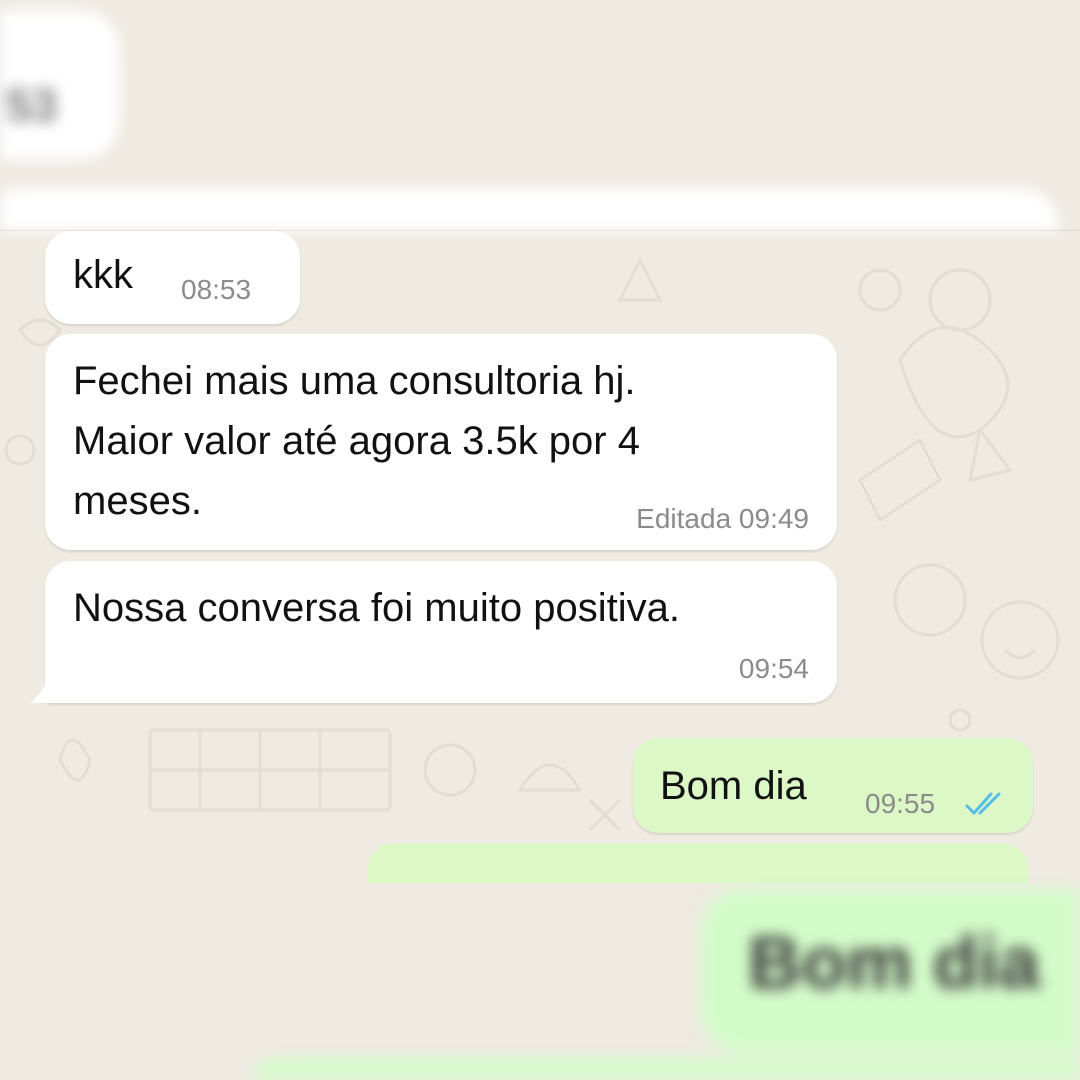  What do you see at coordinates (48, 687) in the screenshot?
I see `bubble-tail-icon` at bounding box center [48, 687].